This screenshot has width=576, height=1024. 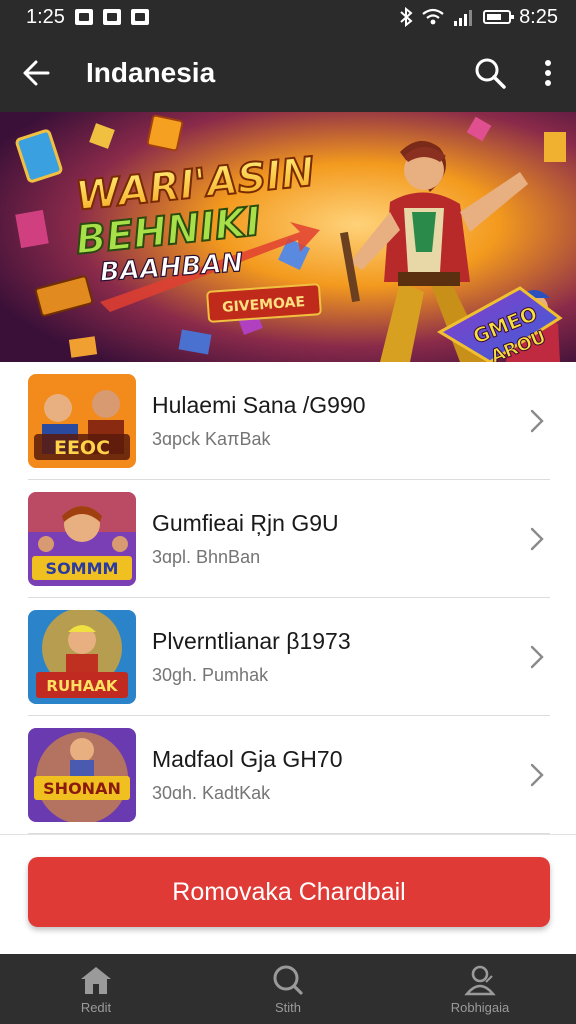 What do you see at coordinates (287, 1007) in the screenshot?
I see `nav-label-search: Stith` at bounding box center [287, 1007].